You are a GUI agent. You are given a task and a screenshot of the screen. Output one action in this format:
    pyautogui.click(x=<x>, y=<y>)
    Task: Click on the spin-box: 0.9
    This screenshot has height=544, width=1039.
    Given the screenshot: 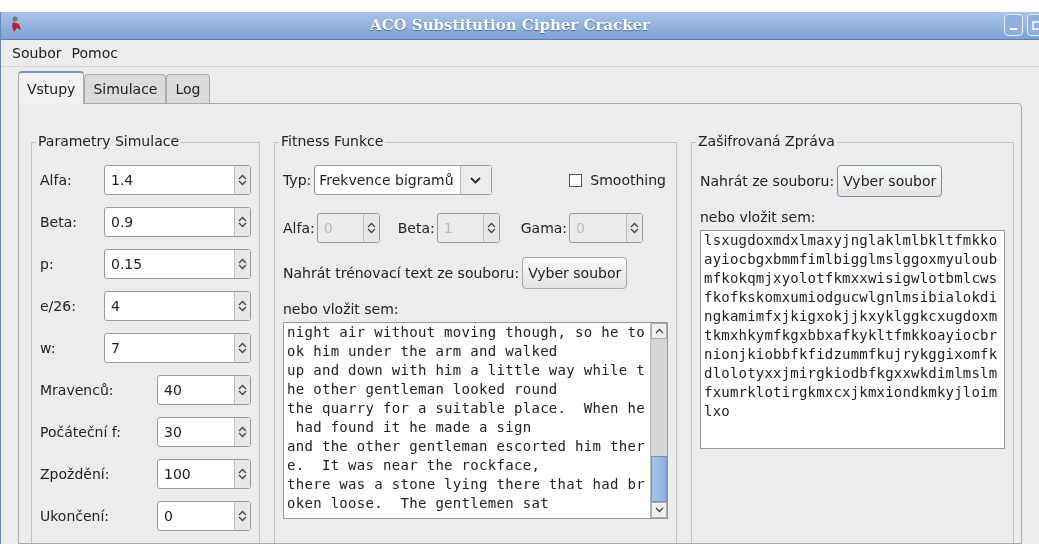 What is the action you would take?
    pyautogui.click(x=177, y=222)
    